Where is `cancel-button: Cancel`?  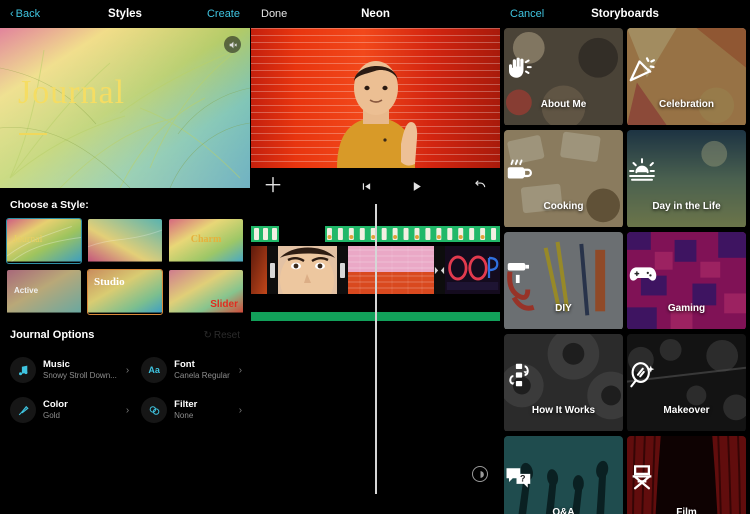
cancel-button: Cancel is located at coordinates (527, 14).